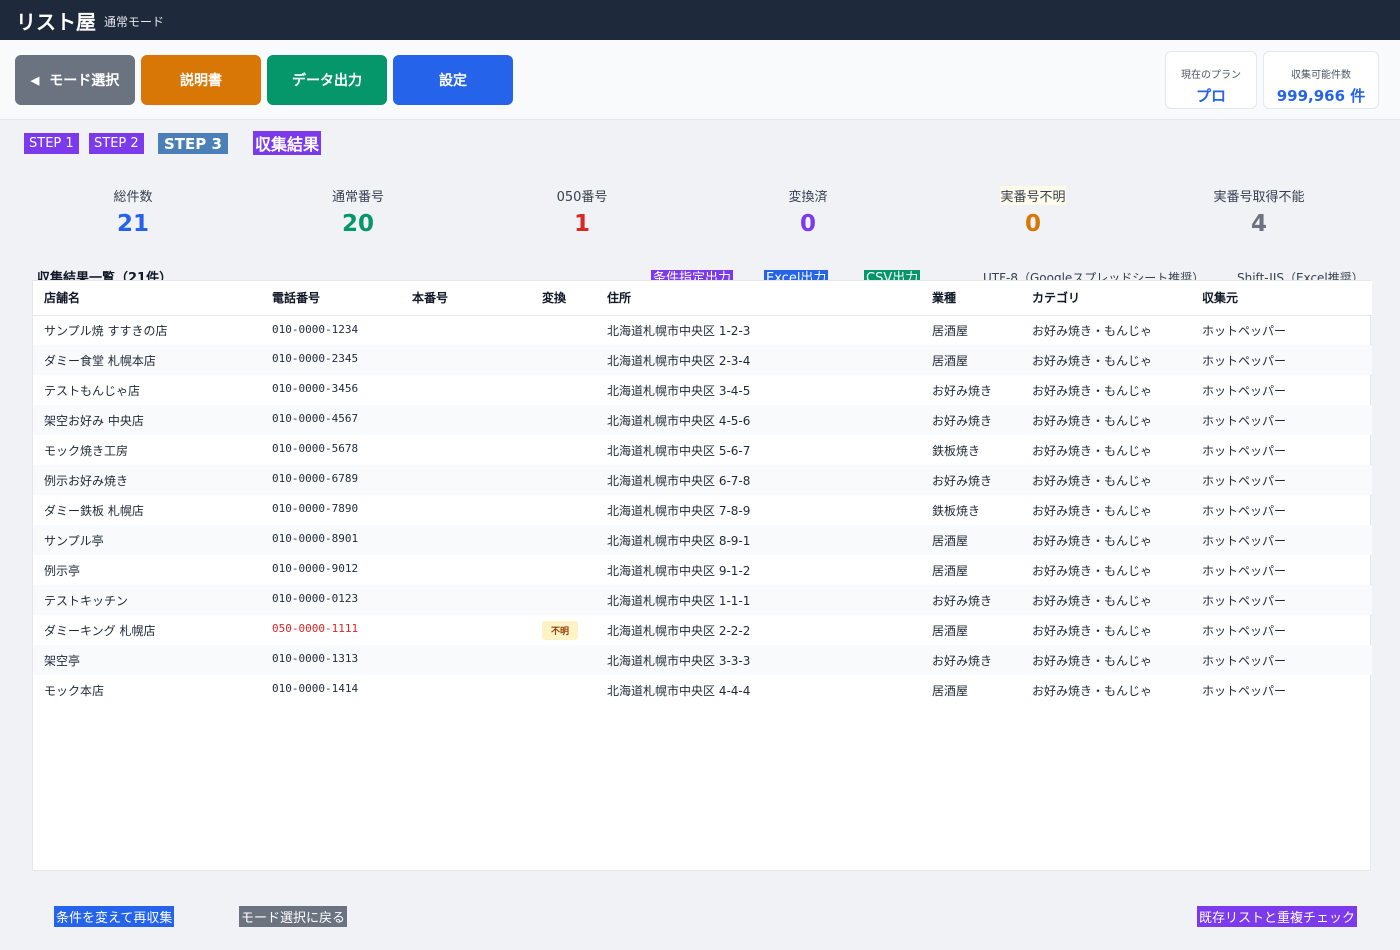 This screenshot has height=950, width=1400. I want to click on settings-button: 設定, so click(453, 80).